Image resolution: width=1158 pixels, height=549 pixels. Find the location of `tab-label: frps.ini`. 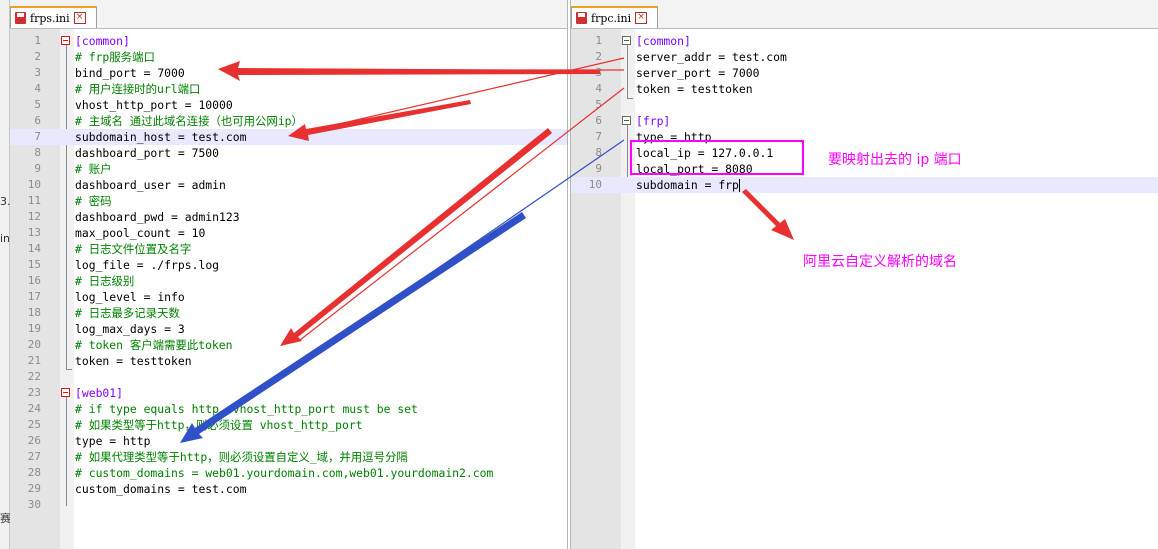

tab-label: frps.ini is located at coordinates (50, 18).